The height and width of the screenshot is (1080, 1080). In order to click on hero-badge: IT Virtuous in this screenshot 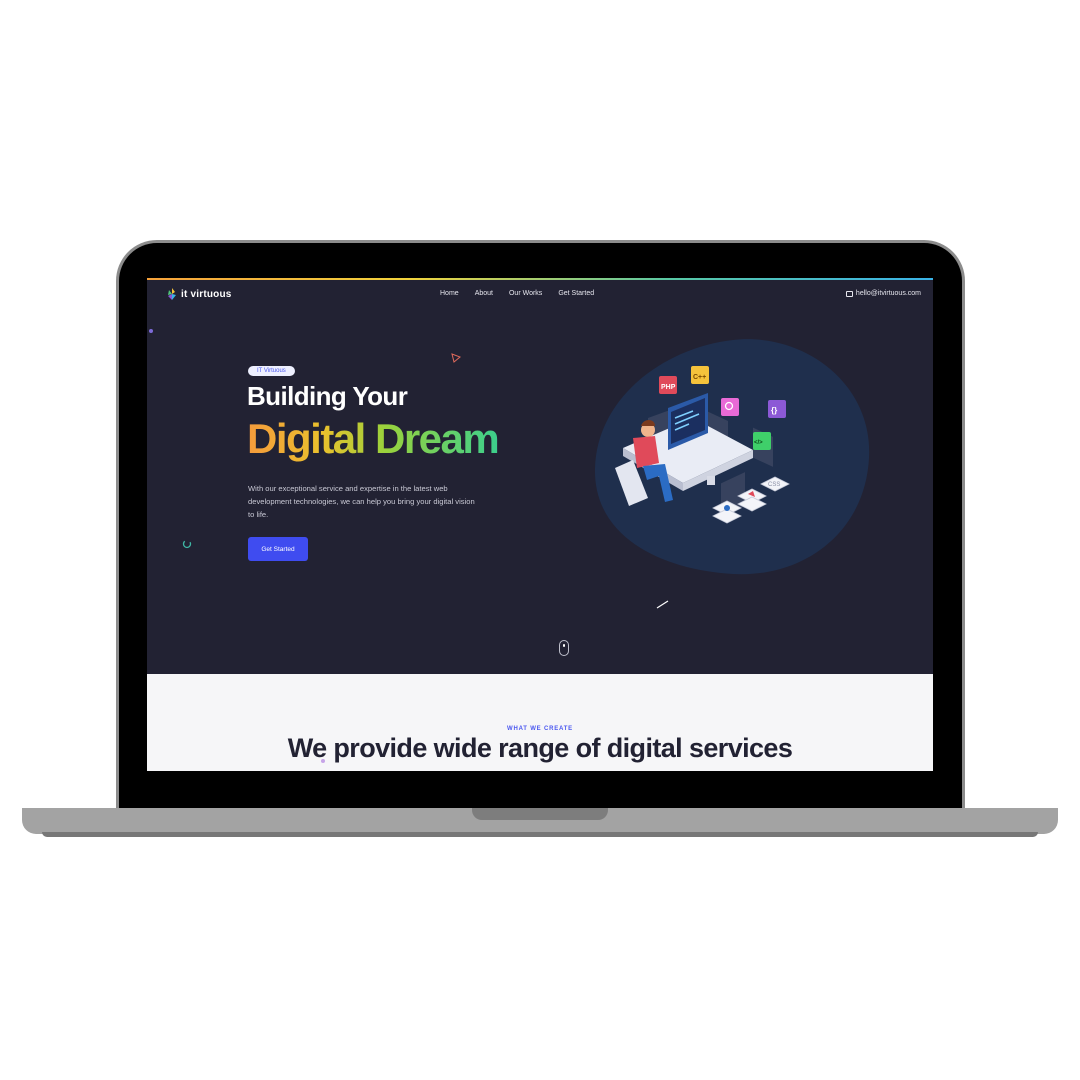, I will do `click(271, 371)`.